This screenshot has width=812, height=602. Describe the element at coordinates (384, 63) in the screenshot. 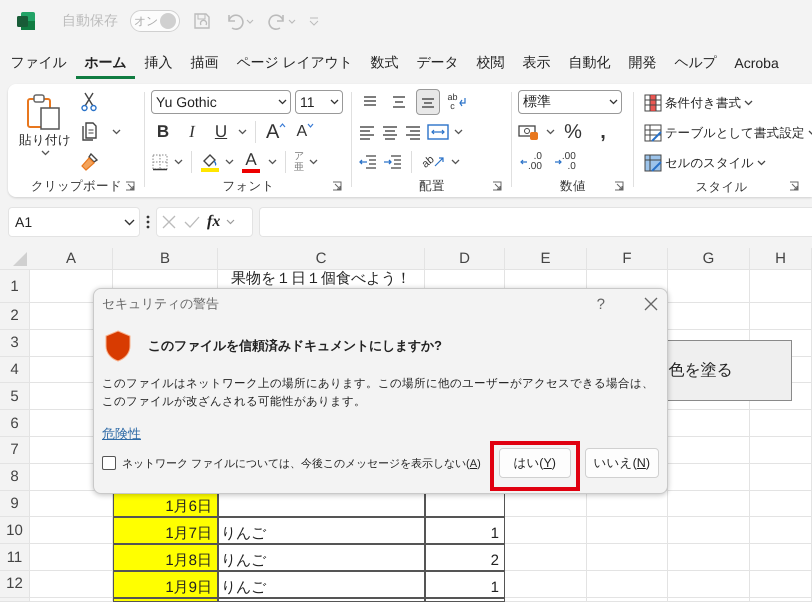

I see `menu-tab: 数式` at that location.